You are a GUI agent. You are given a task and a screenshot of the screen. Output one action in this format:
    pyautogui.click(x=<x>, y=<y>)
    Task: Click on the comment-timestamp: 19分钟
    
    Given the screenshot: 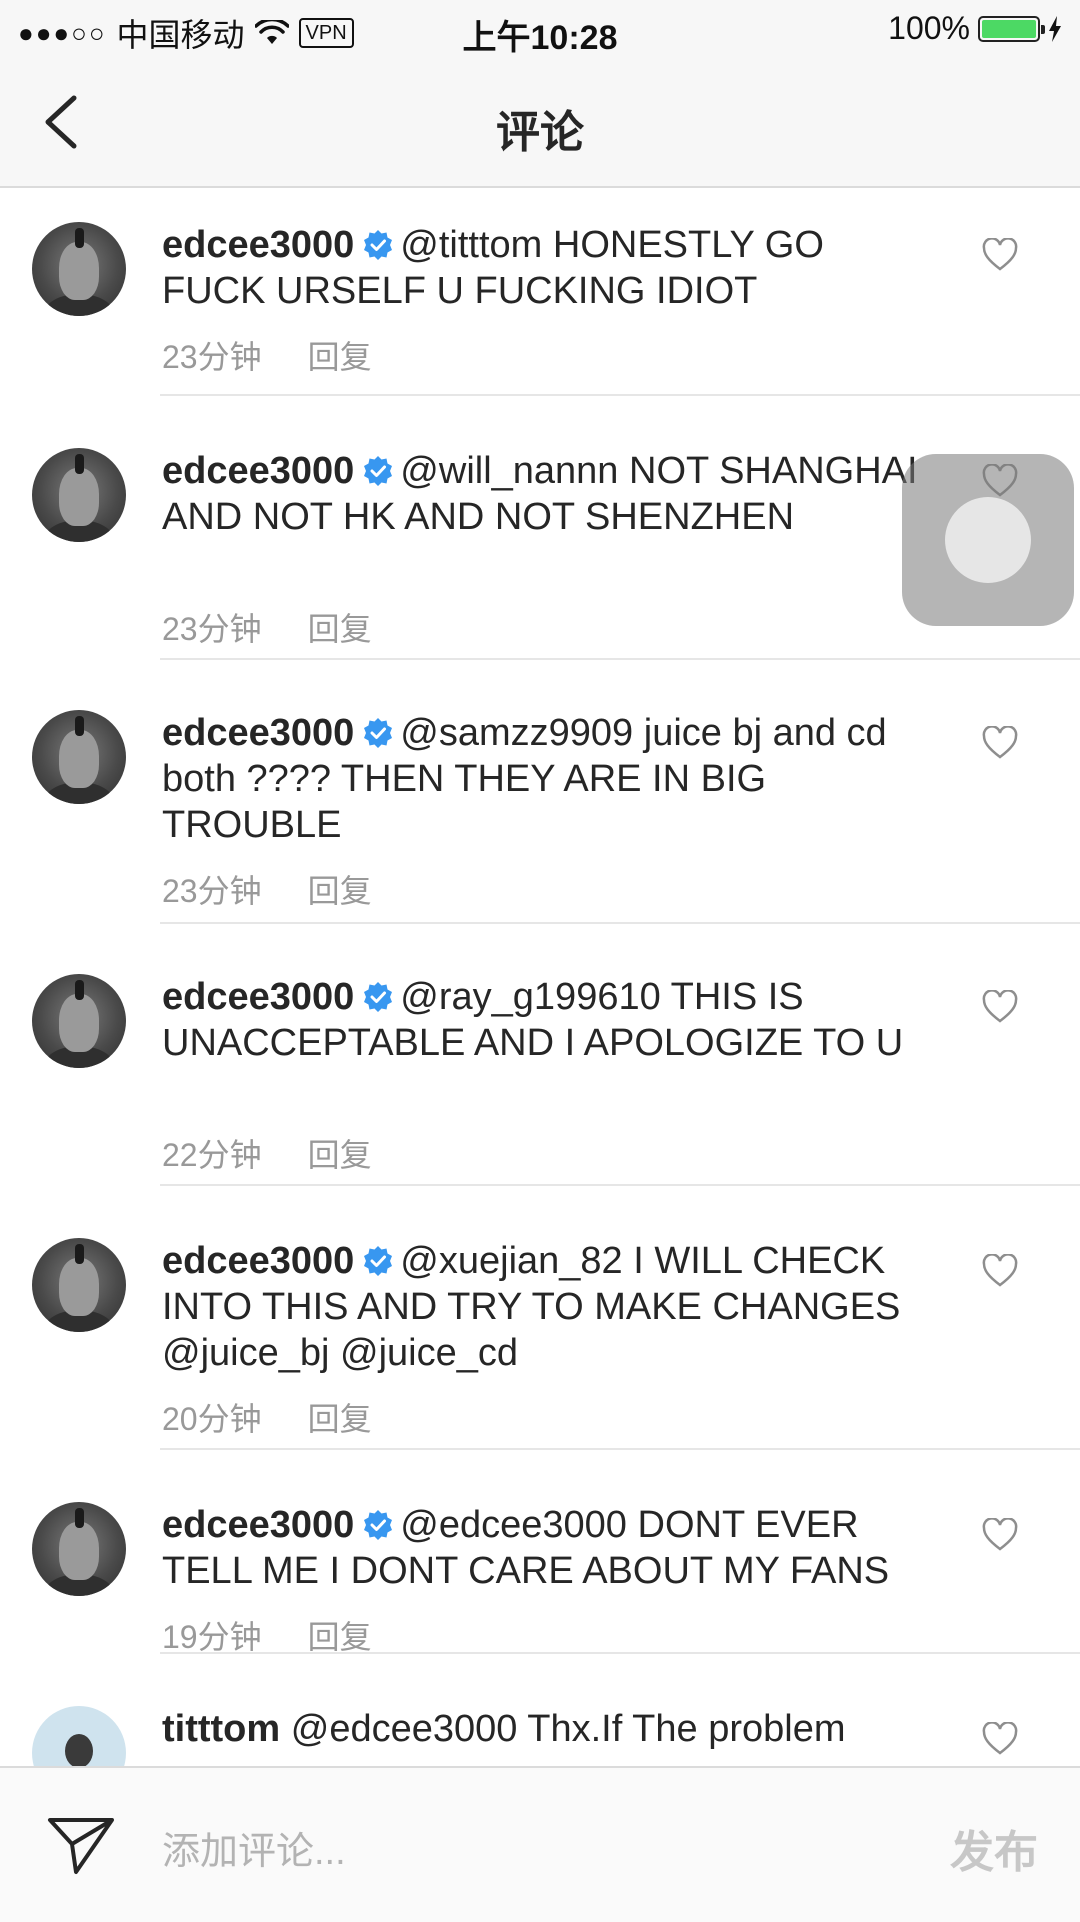 What is the action you would take?
    pyautogui.click(x=212, y=1637)
    